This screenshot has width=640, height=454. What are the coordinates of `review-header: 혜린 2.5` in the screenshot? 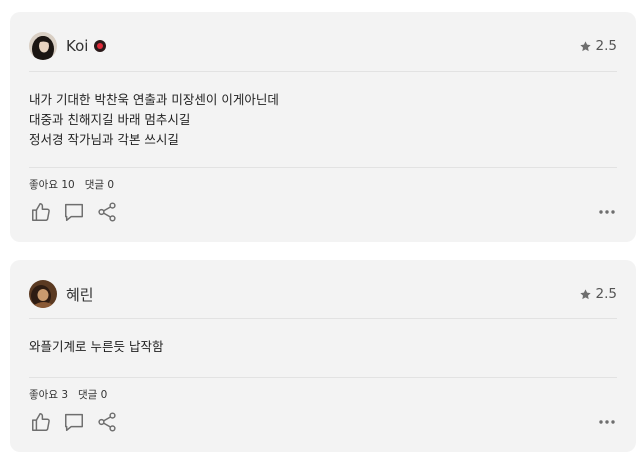 It's located at (323, 294).